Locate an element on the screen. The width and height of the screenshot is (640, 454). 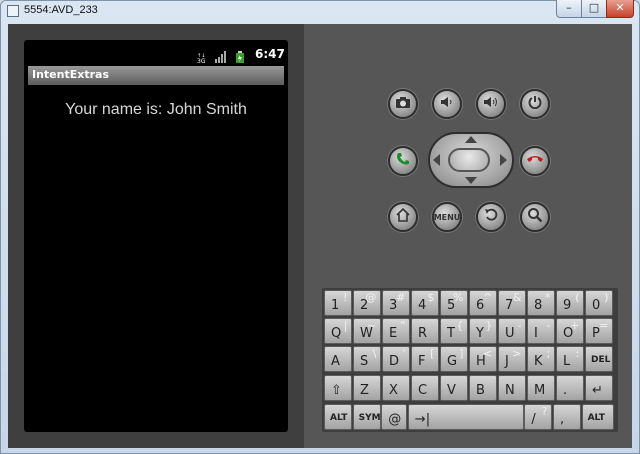
key-7: 7 & is located at coordinates (512, 303).